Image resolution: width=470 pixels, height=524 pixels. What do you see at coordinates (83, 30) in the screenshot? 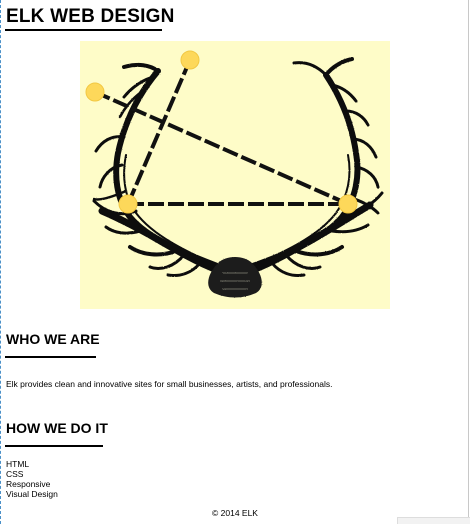
I see `title-underline` at bounding box center [83, 30].